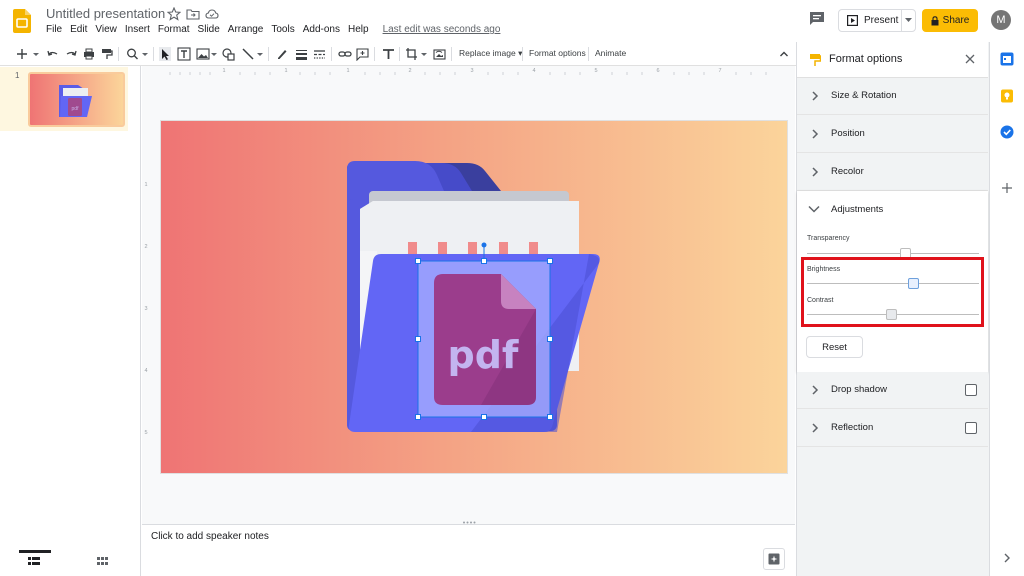 The height and width of the screenshot is (576, 1024). I want to click on grid-view-icon, so click(102, 562).